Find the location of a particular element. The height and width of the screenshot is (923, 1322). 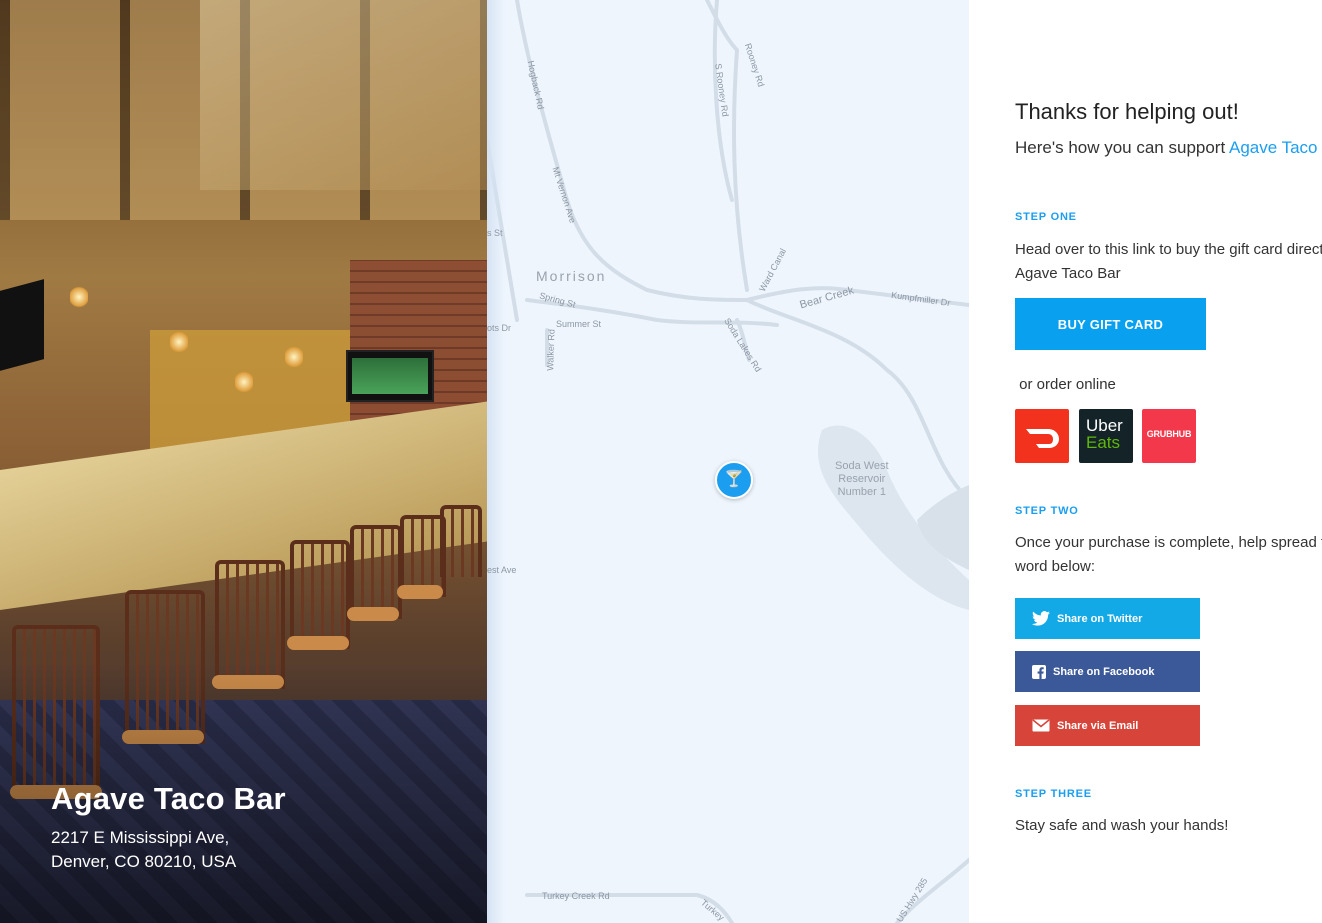

venue-name: Agave Taco Bar is located at coordinates (168, 798).